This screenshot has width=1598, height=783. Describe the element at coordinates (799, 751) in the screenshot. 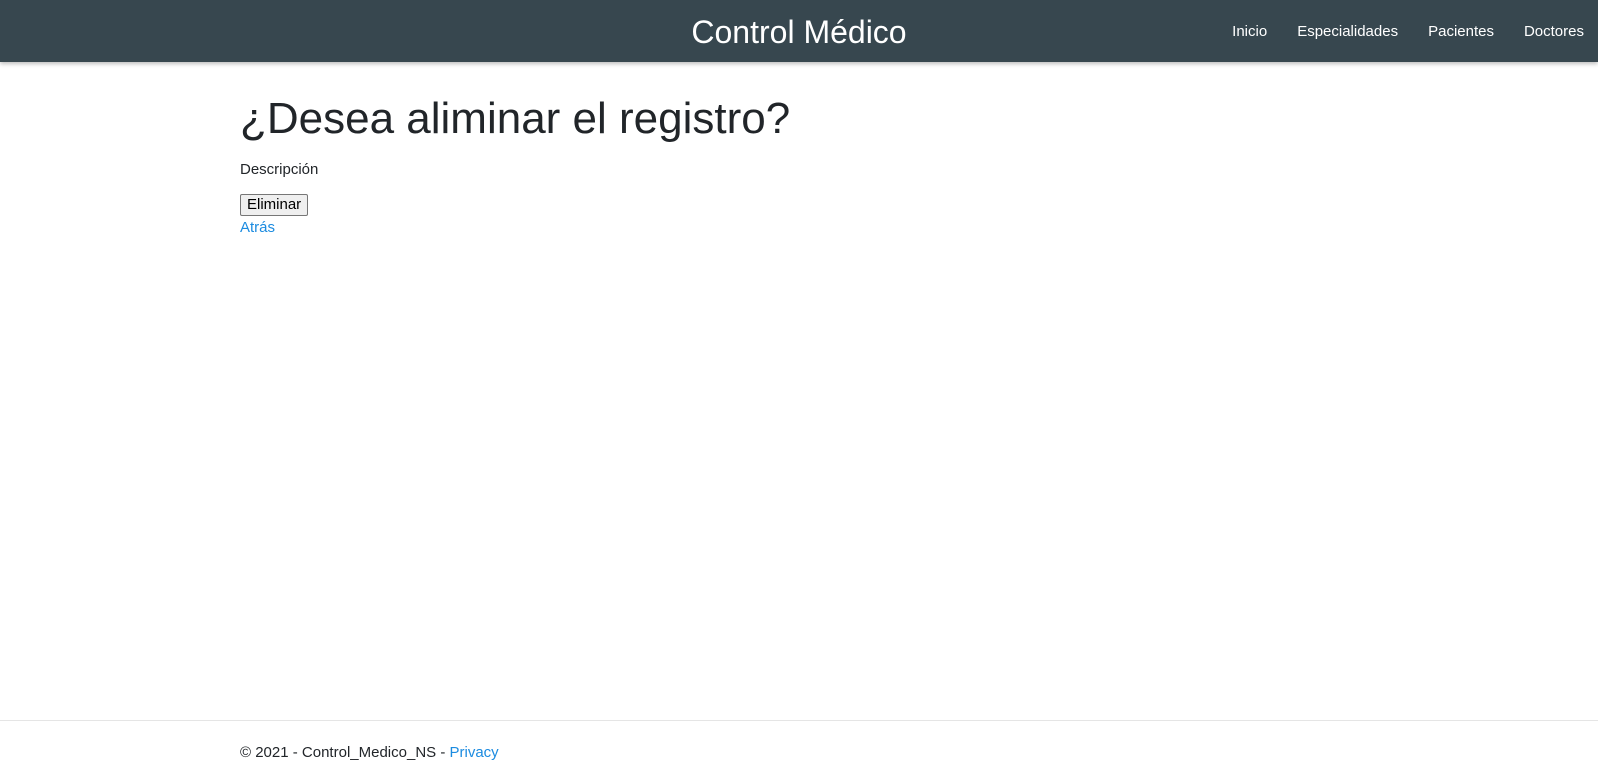

I see `page-footer: © 2021 - Control_Medico_NS - Privacy` at that location.